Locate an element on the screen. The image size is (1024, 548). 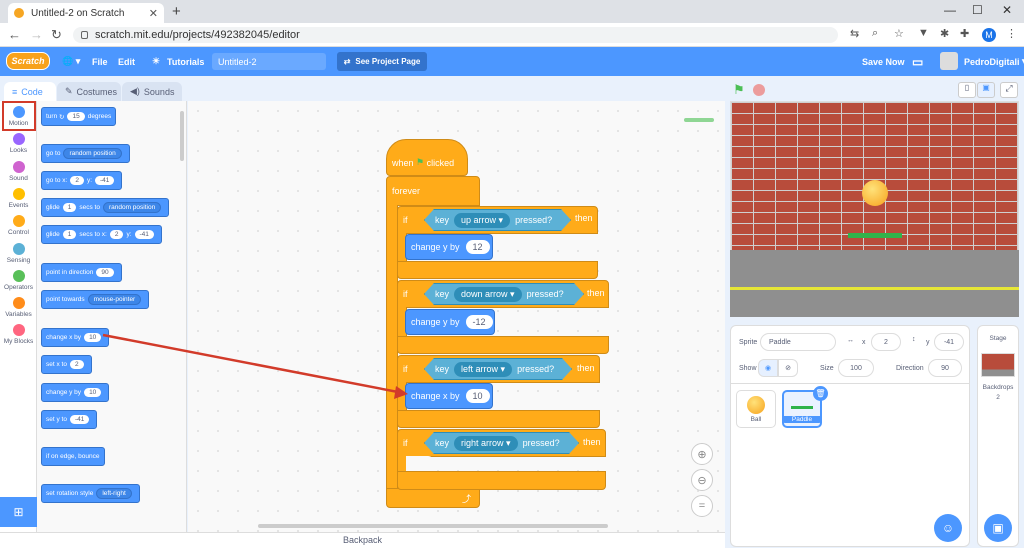
palette-scrollbar is located at coordinates (182, 136).